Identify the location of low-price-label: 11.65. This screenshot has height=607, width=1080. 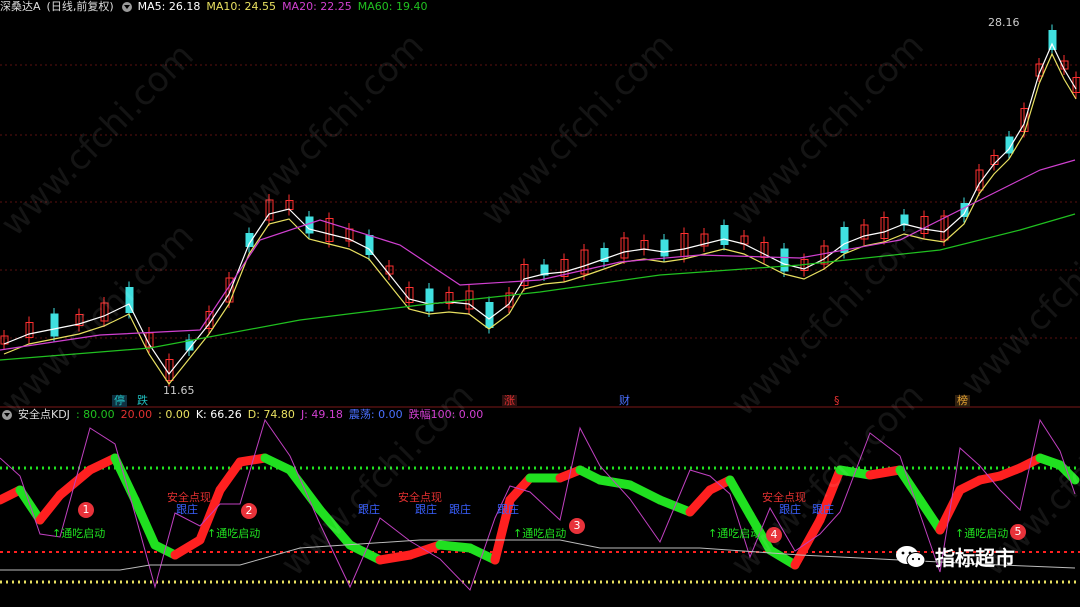
(179, 390).